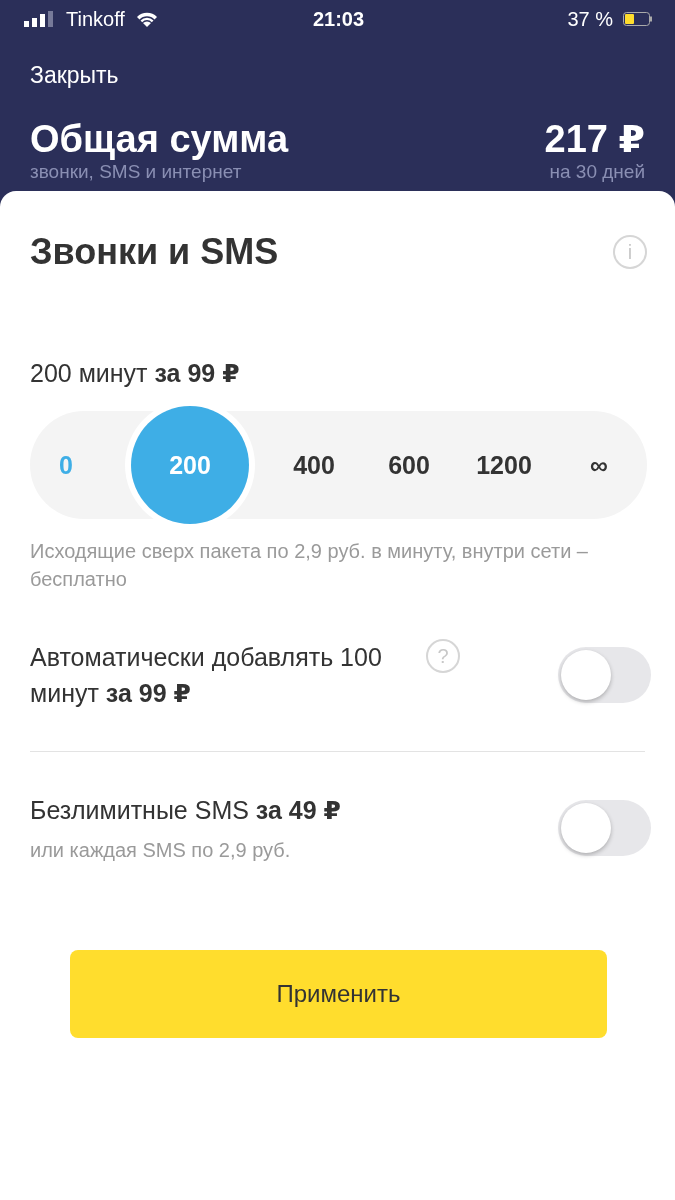 The width and height of the screenshot is (675, 1200). I want to click on package-label: 200 минут за 99 ₽, so click(135, 373).